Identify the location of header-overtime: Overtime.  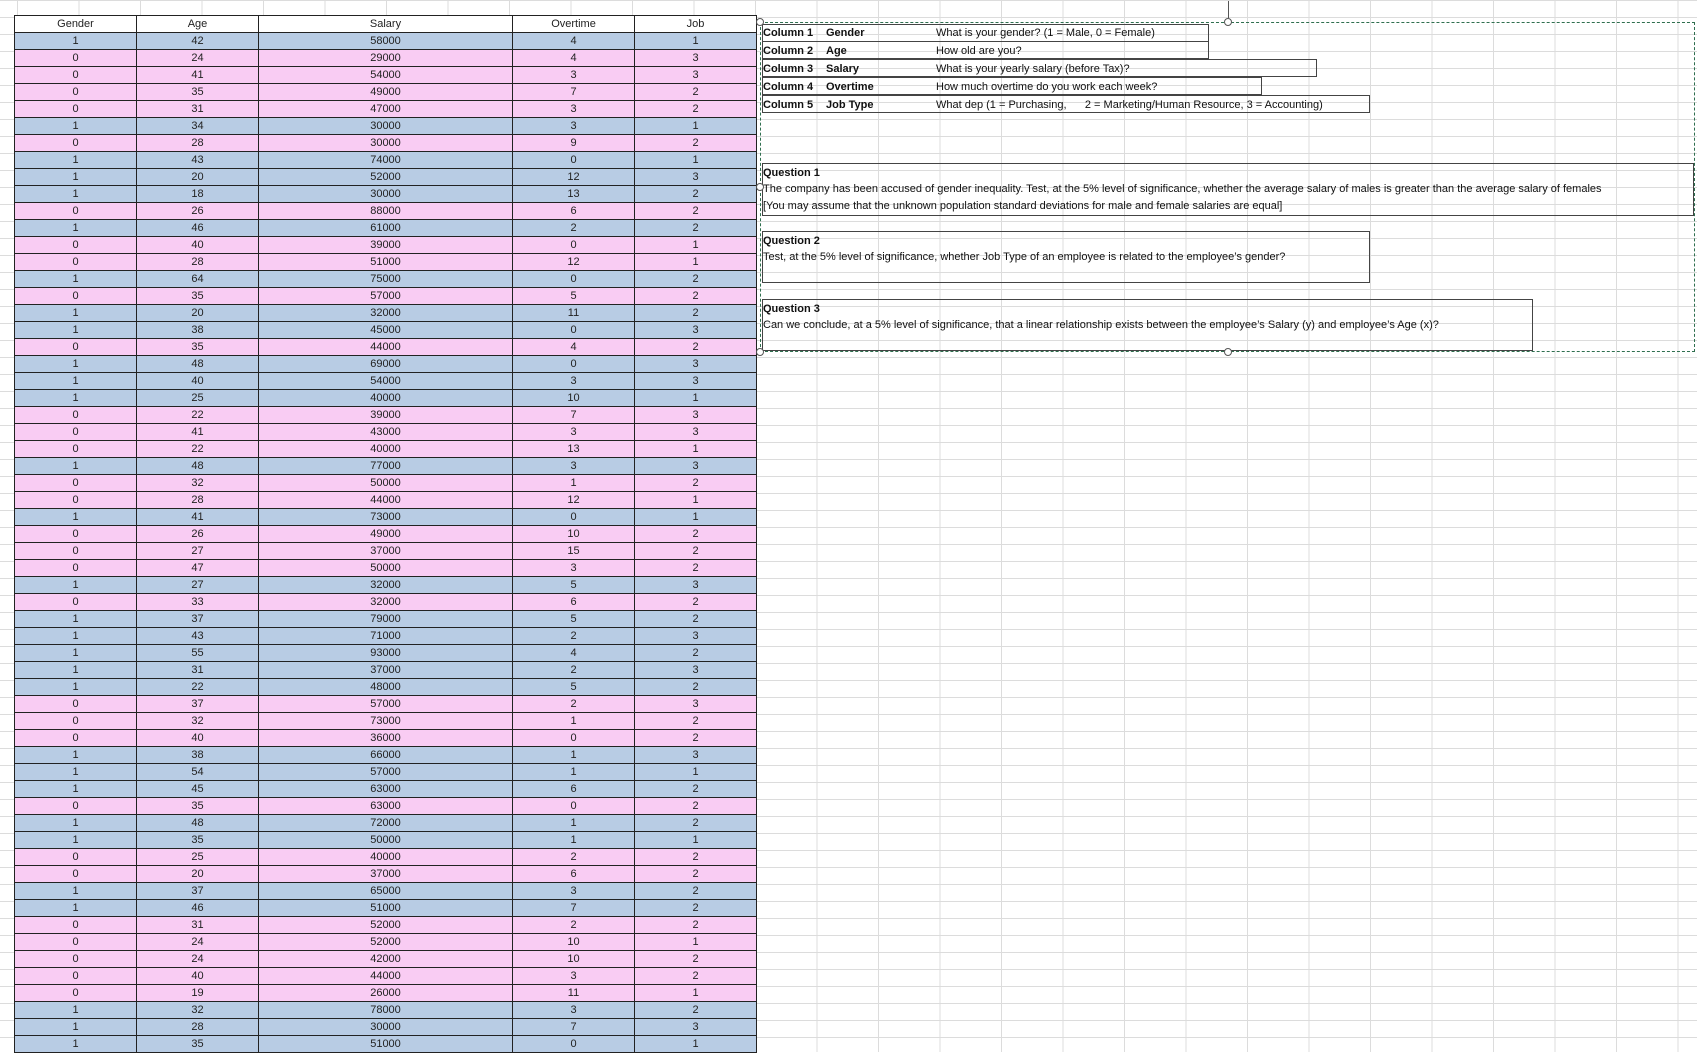
(573, 24).